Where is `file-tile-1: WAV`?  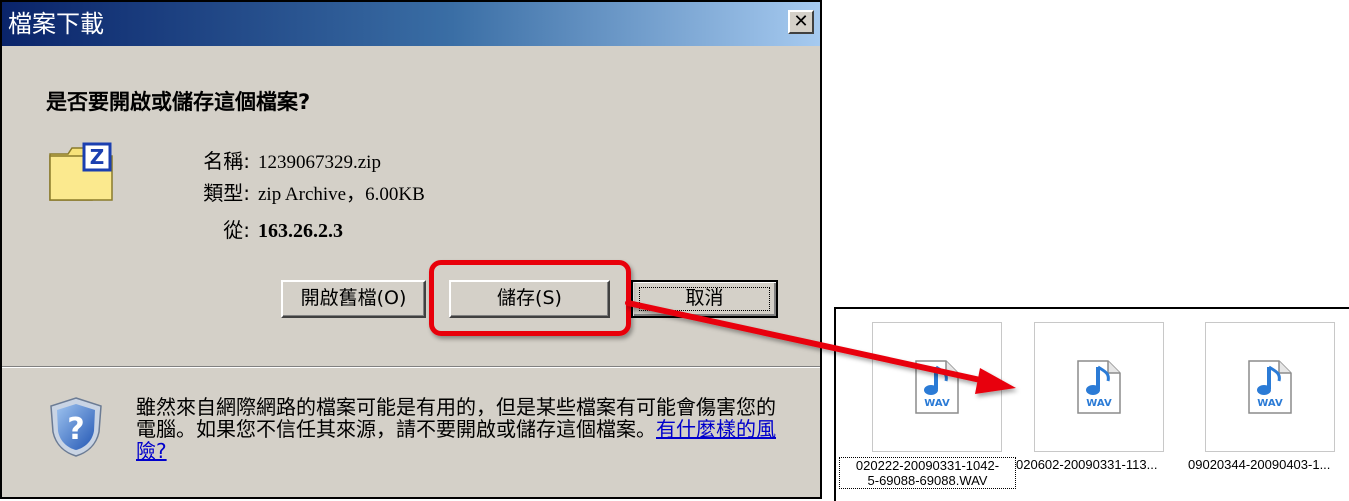 file-tile-1: WAV is located at coordinates (937, 387).